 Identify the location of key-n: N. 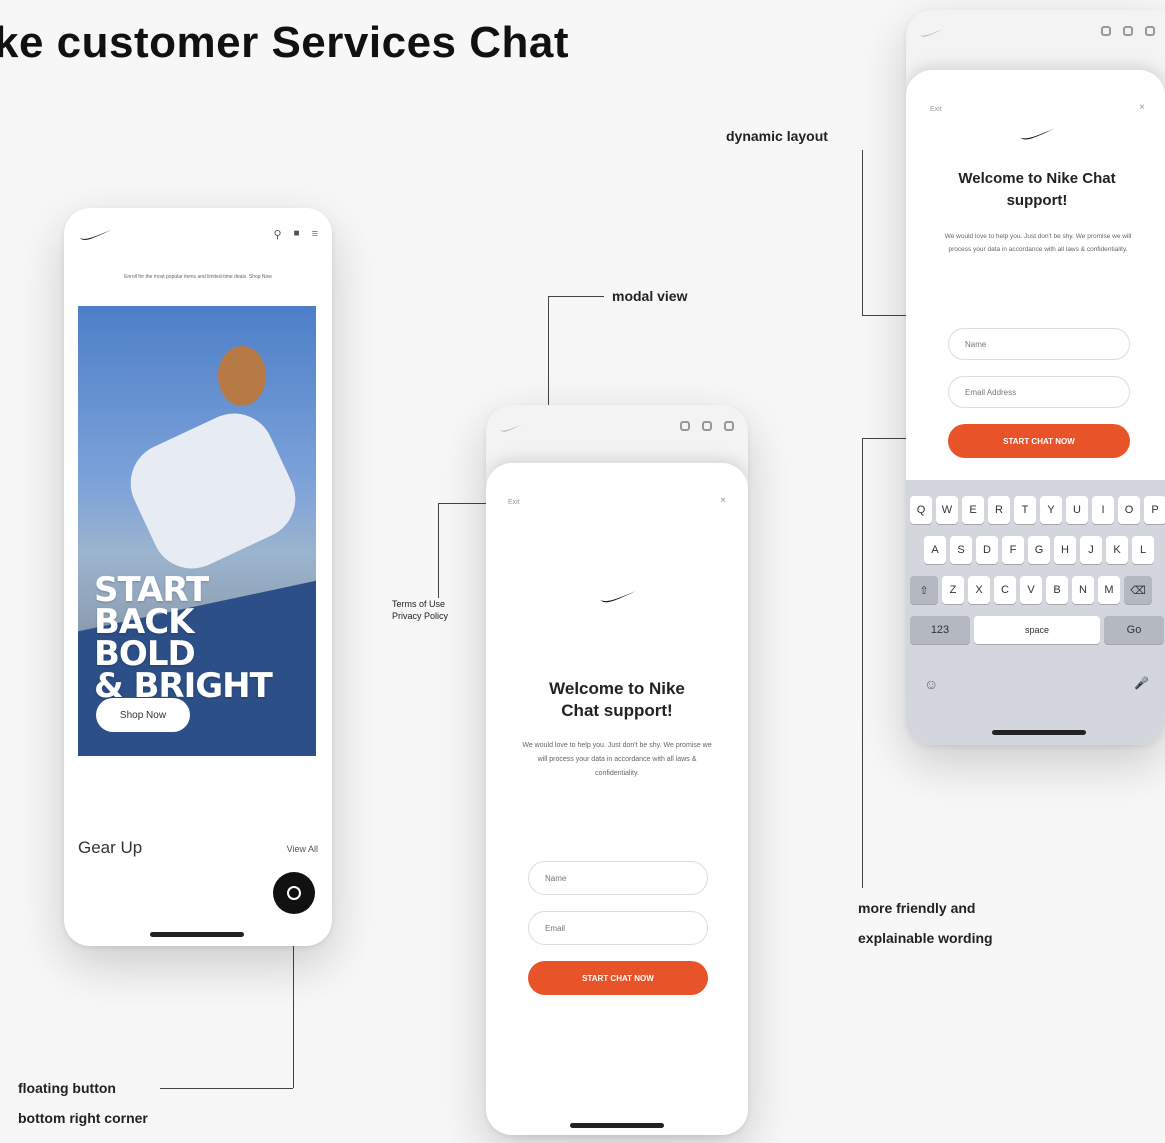
(1083, 590).